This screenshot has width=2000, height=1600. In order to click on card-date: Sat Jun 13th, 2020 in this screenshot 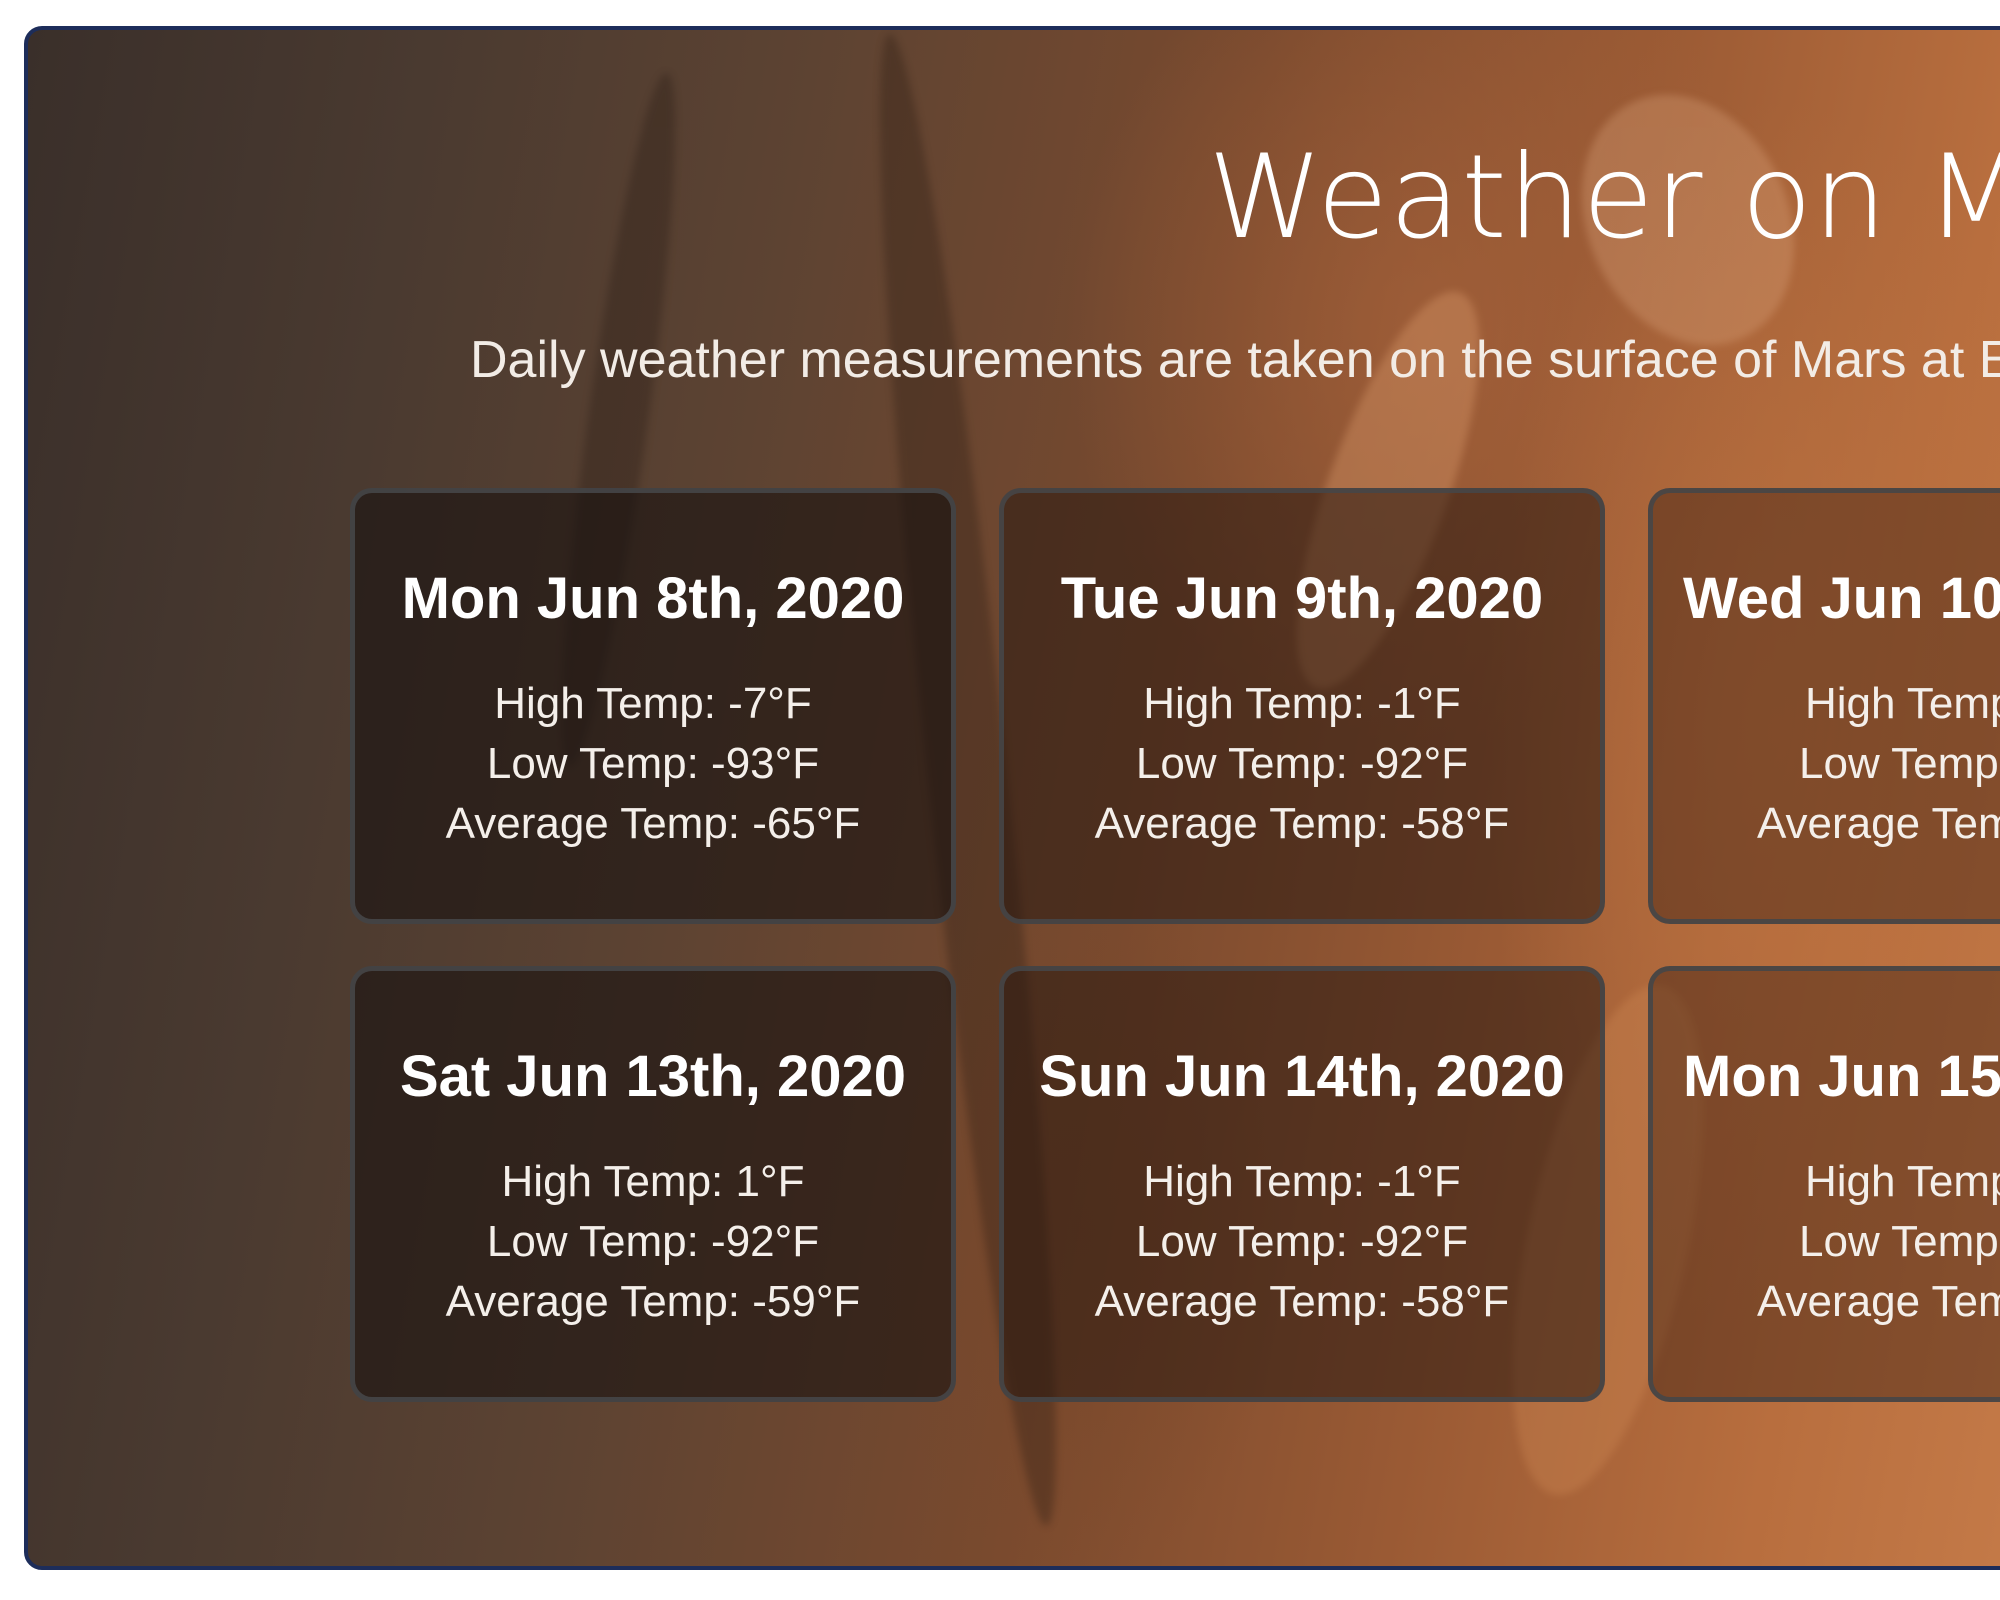, I will do `click(653, 1076)`.